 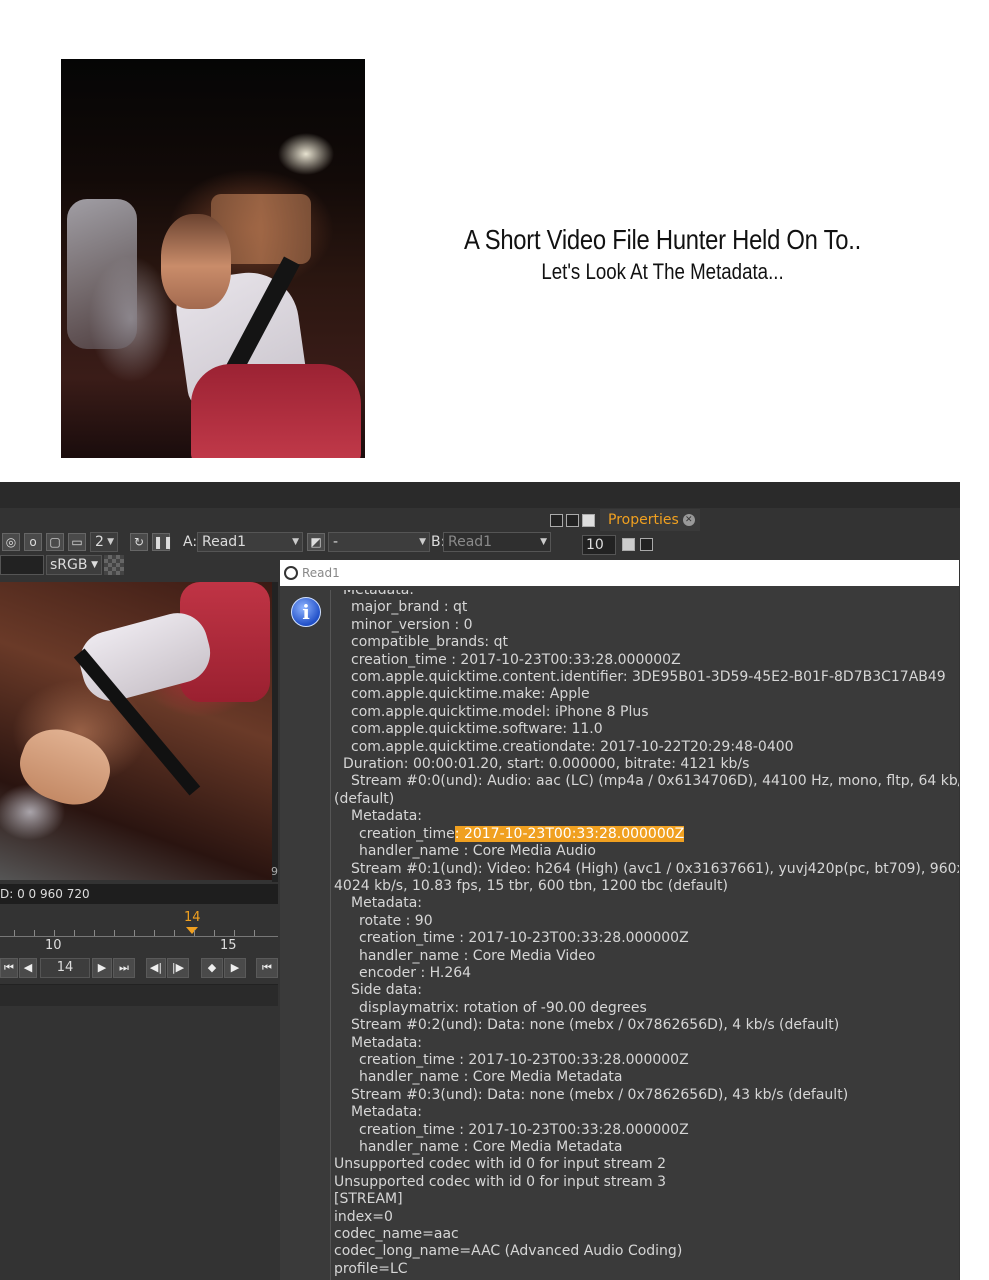 I want to click on input-a-value: Read1, so click(x=224, y=542).